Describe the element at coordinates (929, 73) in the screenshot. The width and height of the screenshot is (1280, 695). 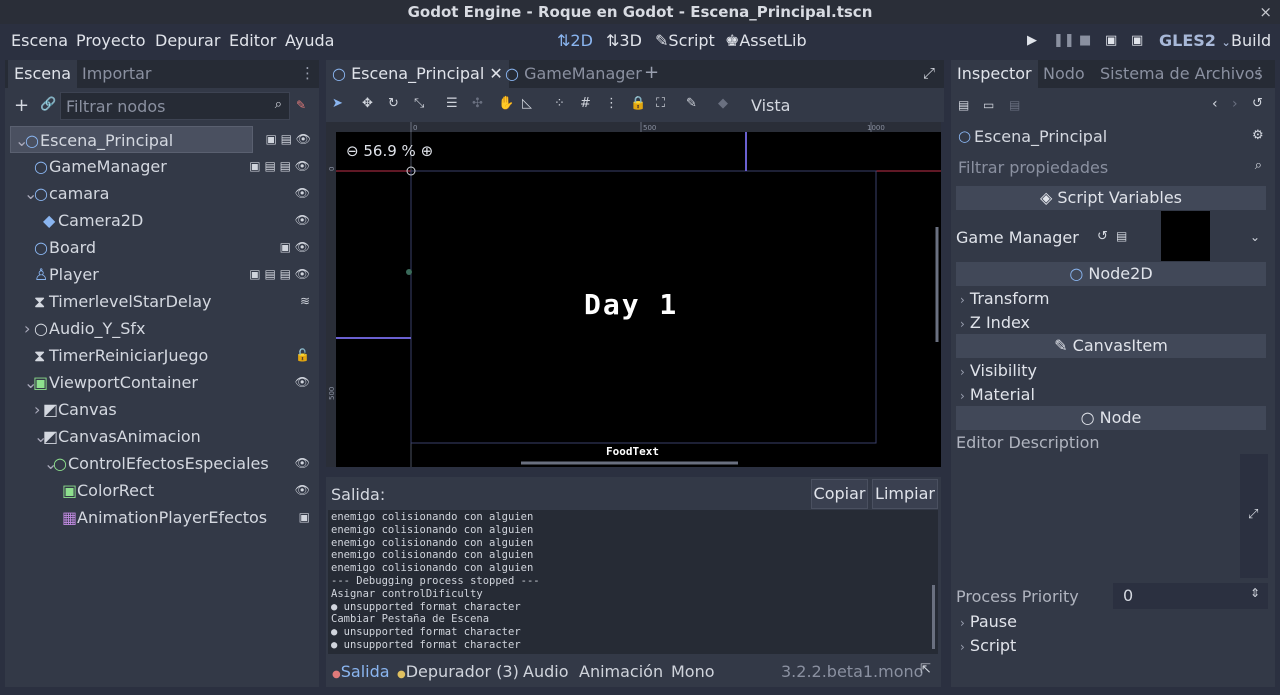
I see `fullscreen-icon: ⤢` at that location.